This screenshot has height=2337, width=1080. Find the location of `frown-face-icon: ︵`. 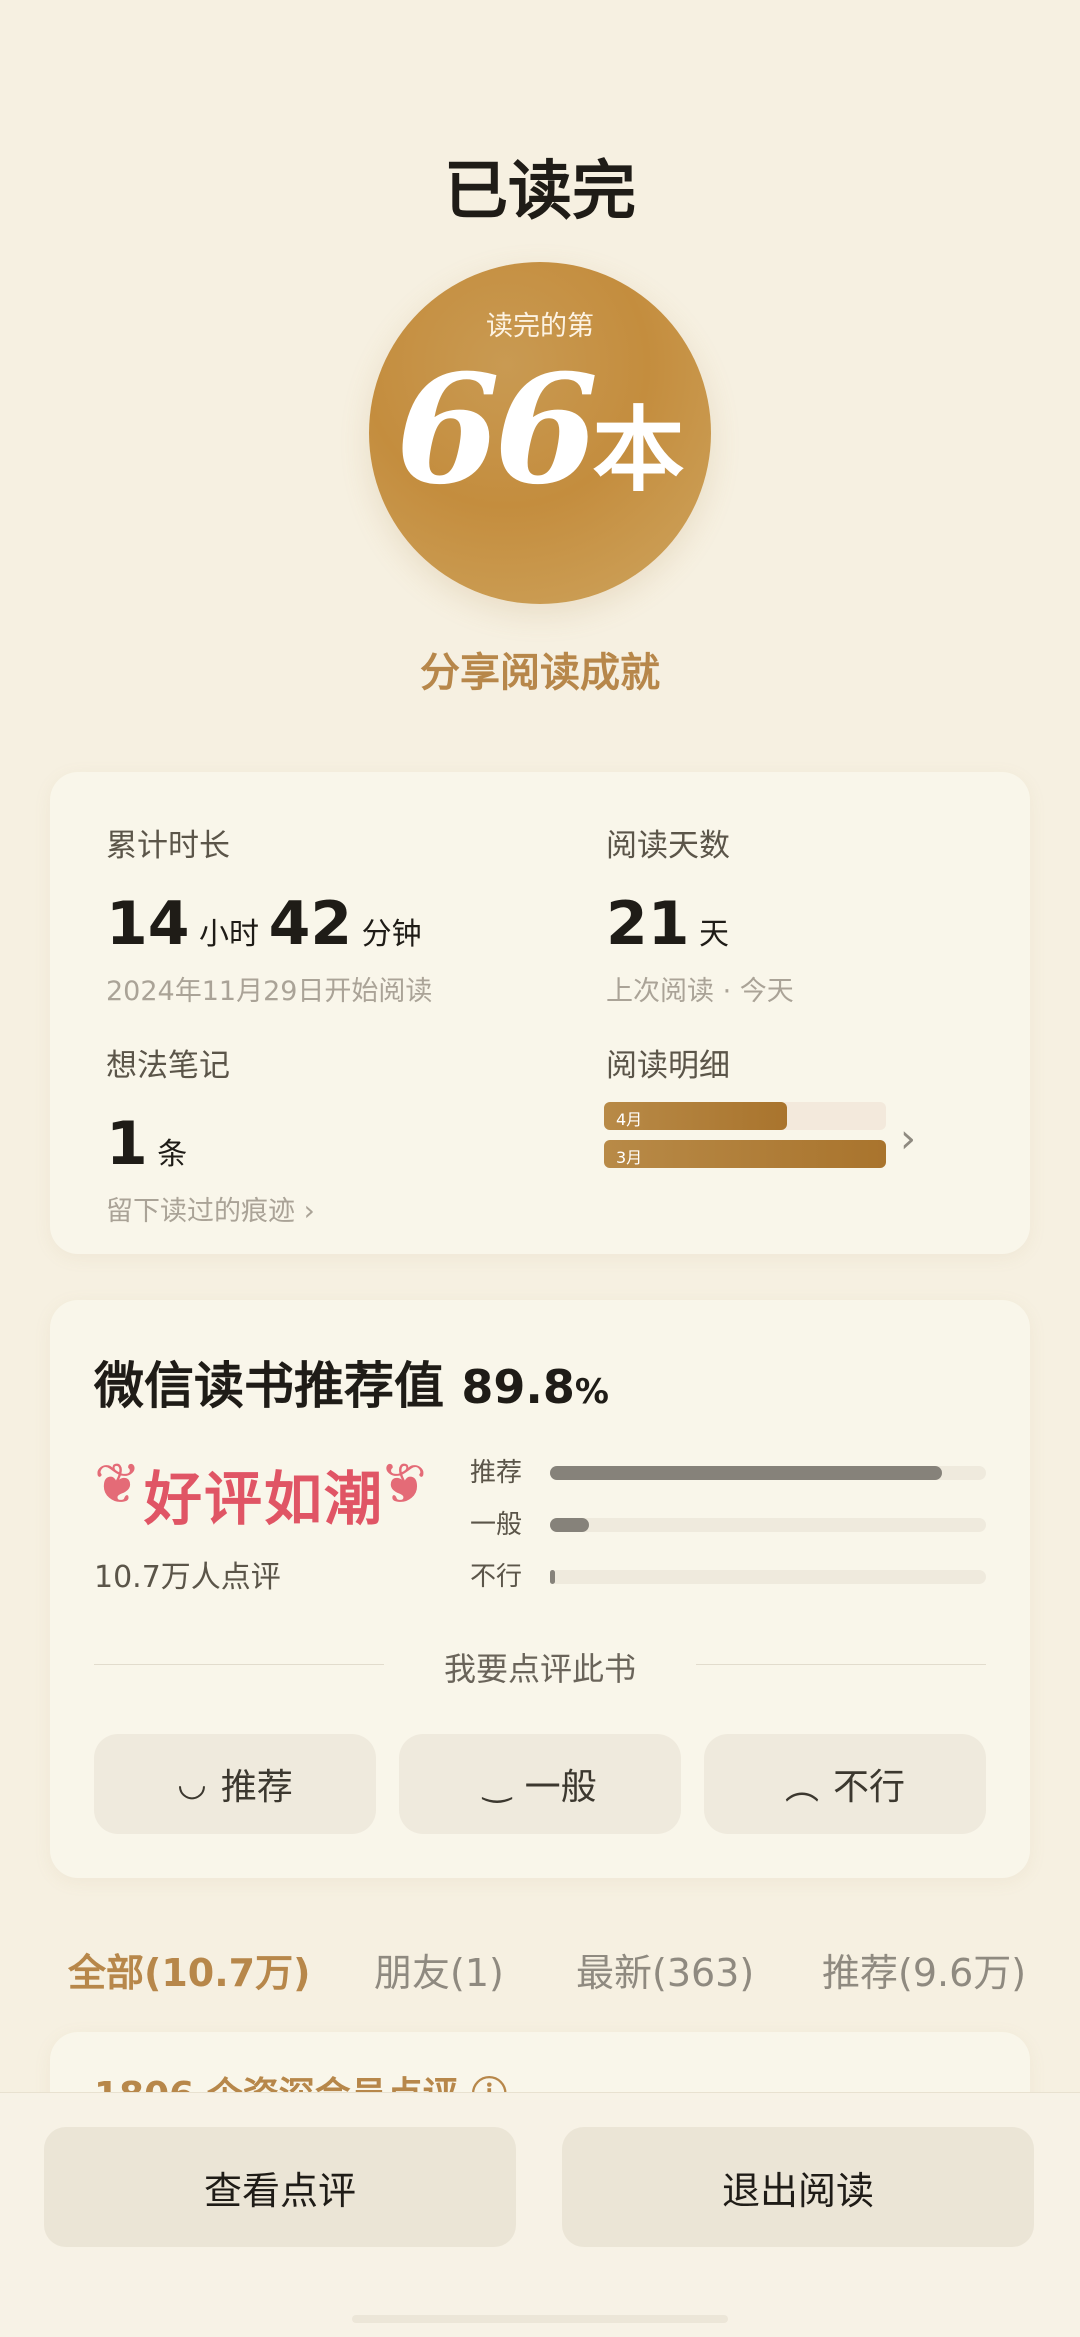

frown-face-icon: ︵ is located at coordinates (801, 1787).